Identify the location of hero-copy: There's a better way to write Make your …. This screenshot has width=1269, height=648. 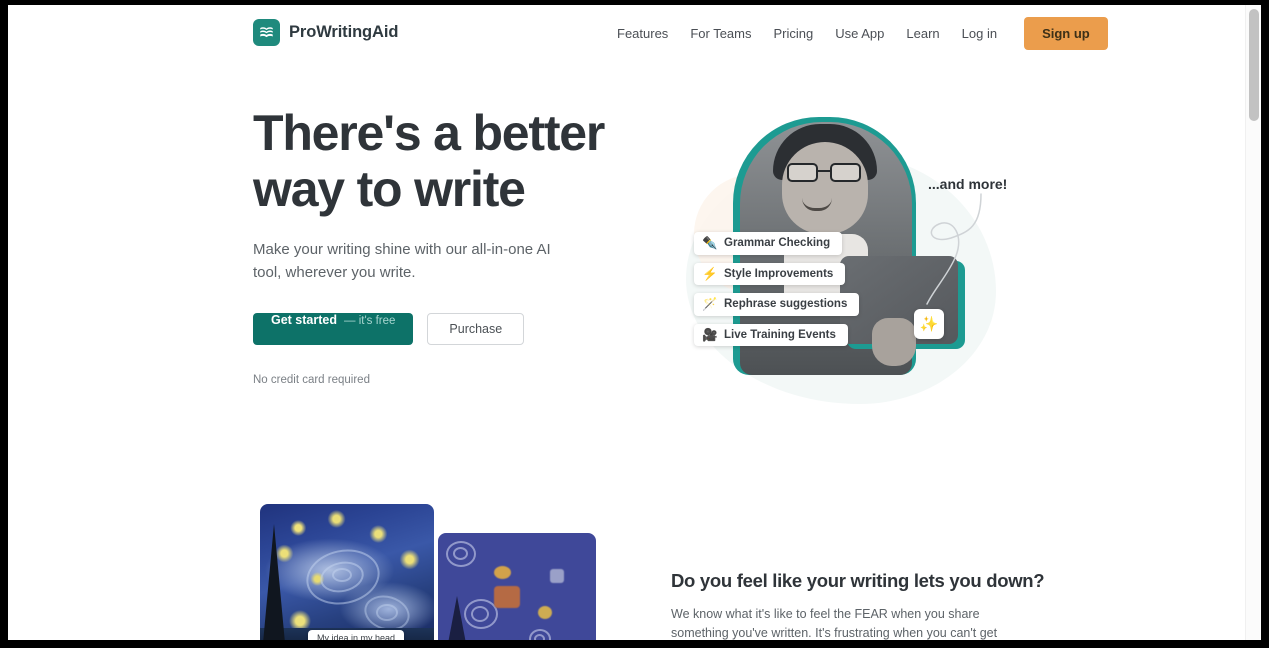
(453, 245).